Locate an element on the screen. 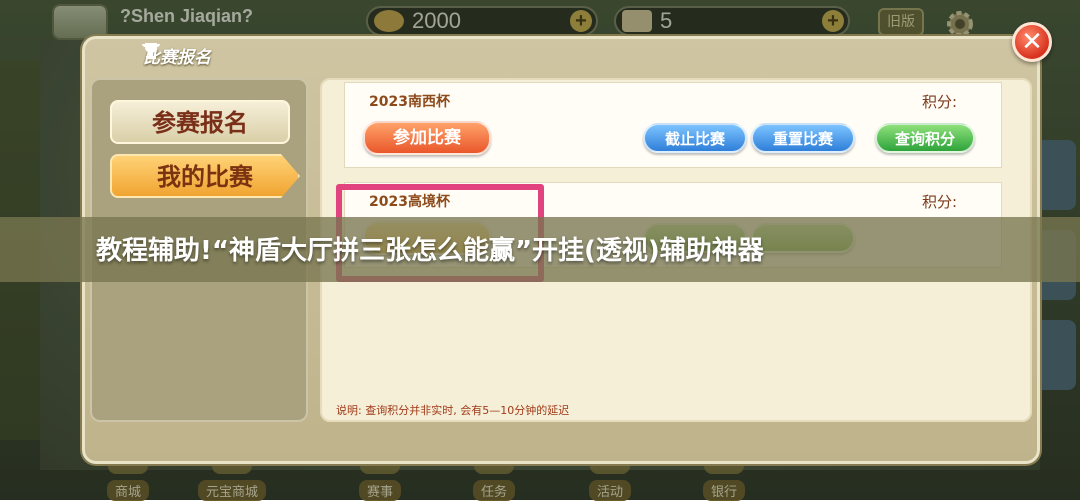 The width and height of the screenshot is (1080, 501). close-icon: ✕ is located at coordinates (1032, 42).